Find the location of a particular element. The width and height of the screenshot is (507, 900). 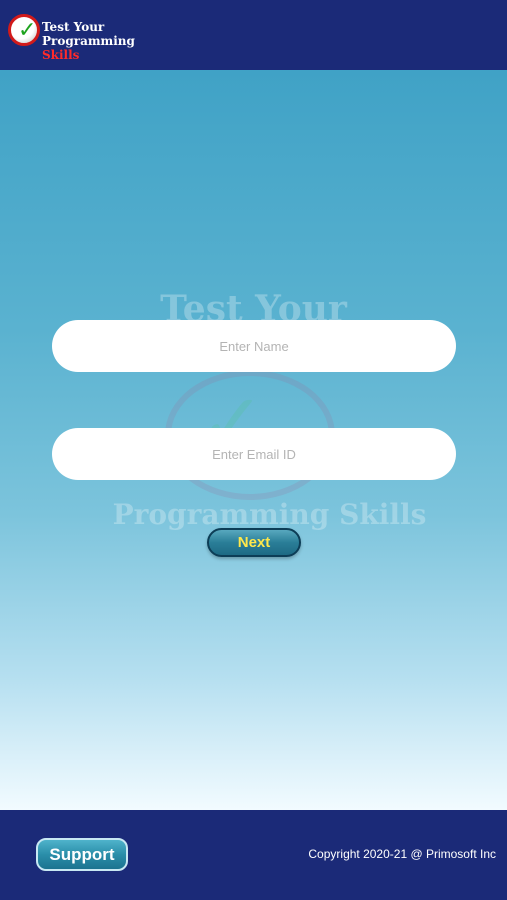

logo-line-2: Programming Skills is located at coordinates (105, 48).